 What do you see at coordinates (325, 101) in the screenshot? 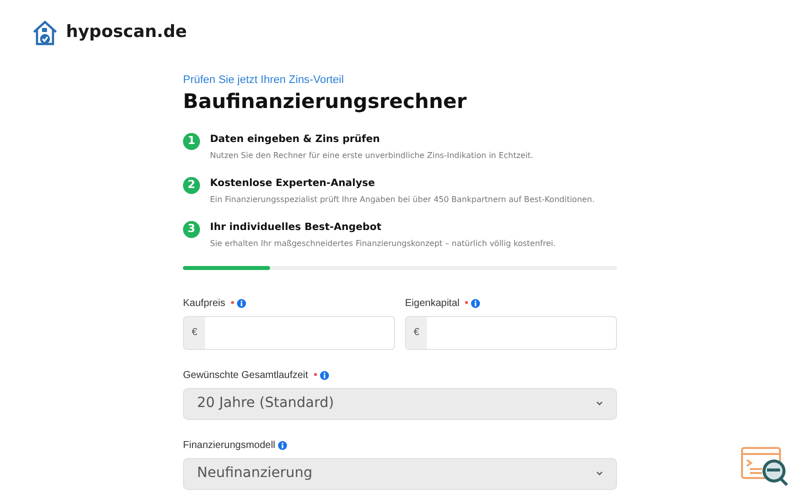
I see `page-title: Baufinanzierungsrechner` at bounding box center [325, 101].